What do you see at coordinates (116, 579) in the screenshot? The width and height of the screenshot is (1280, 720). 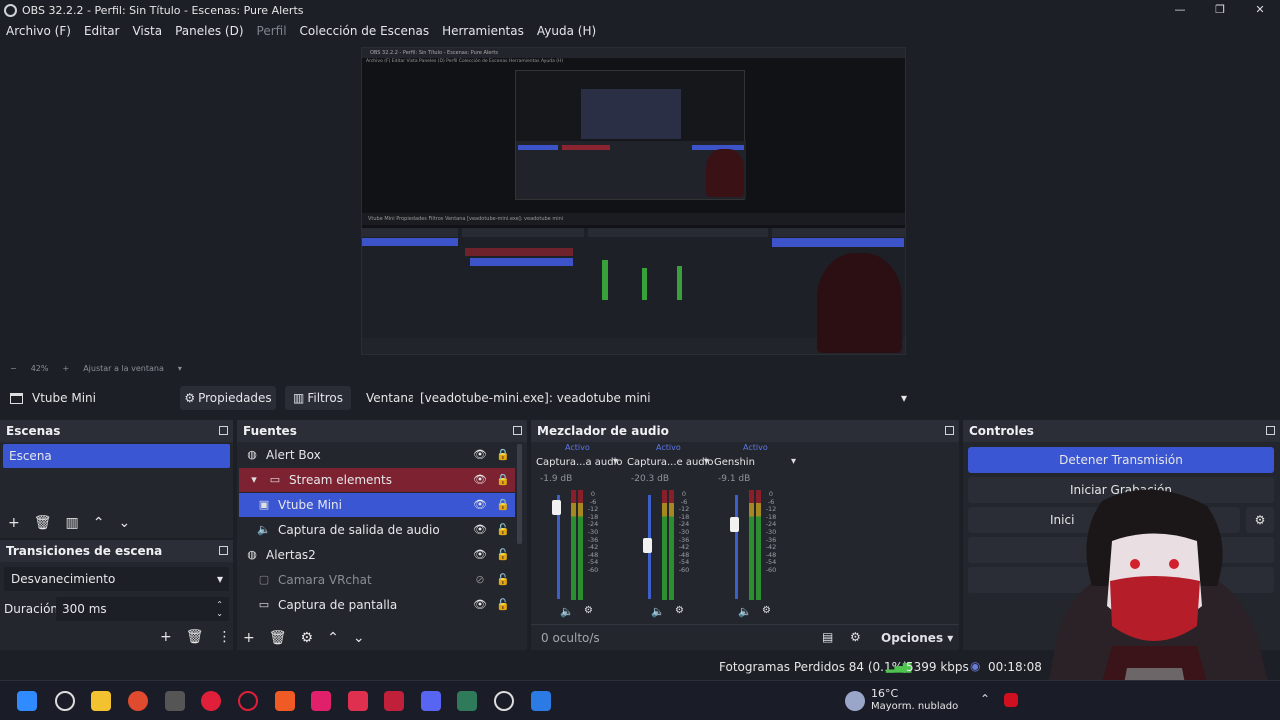 I see `transition-select: Desvanecimiento ▾` at bounding box center [116, 579].